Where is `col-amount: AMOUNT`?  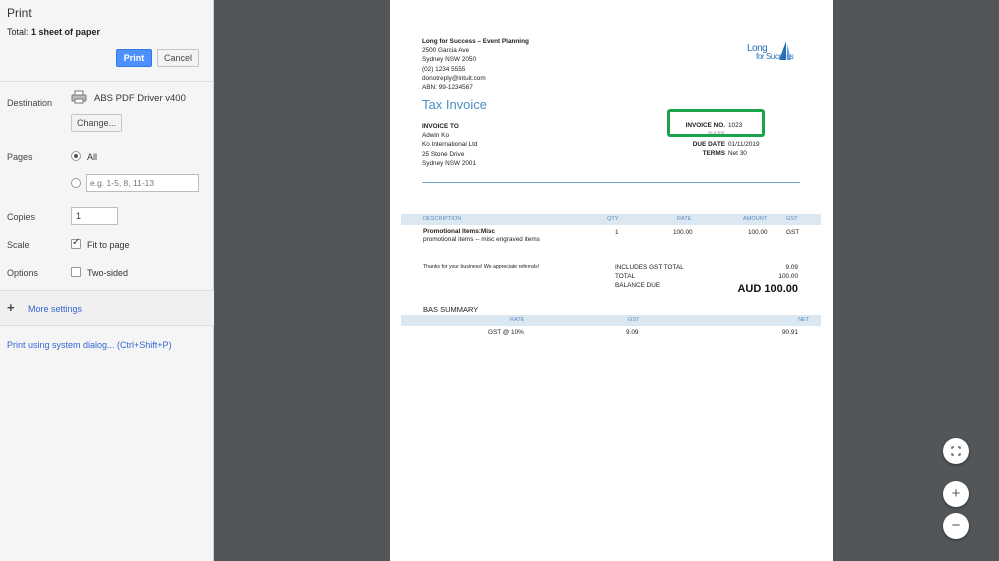
col-amount: AMOUNT is located at coordinates (755, 219).